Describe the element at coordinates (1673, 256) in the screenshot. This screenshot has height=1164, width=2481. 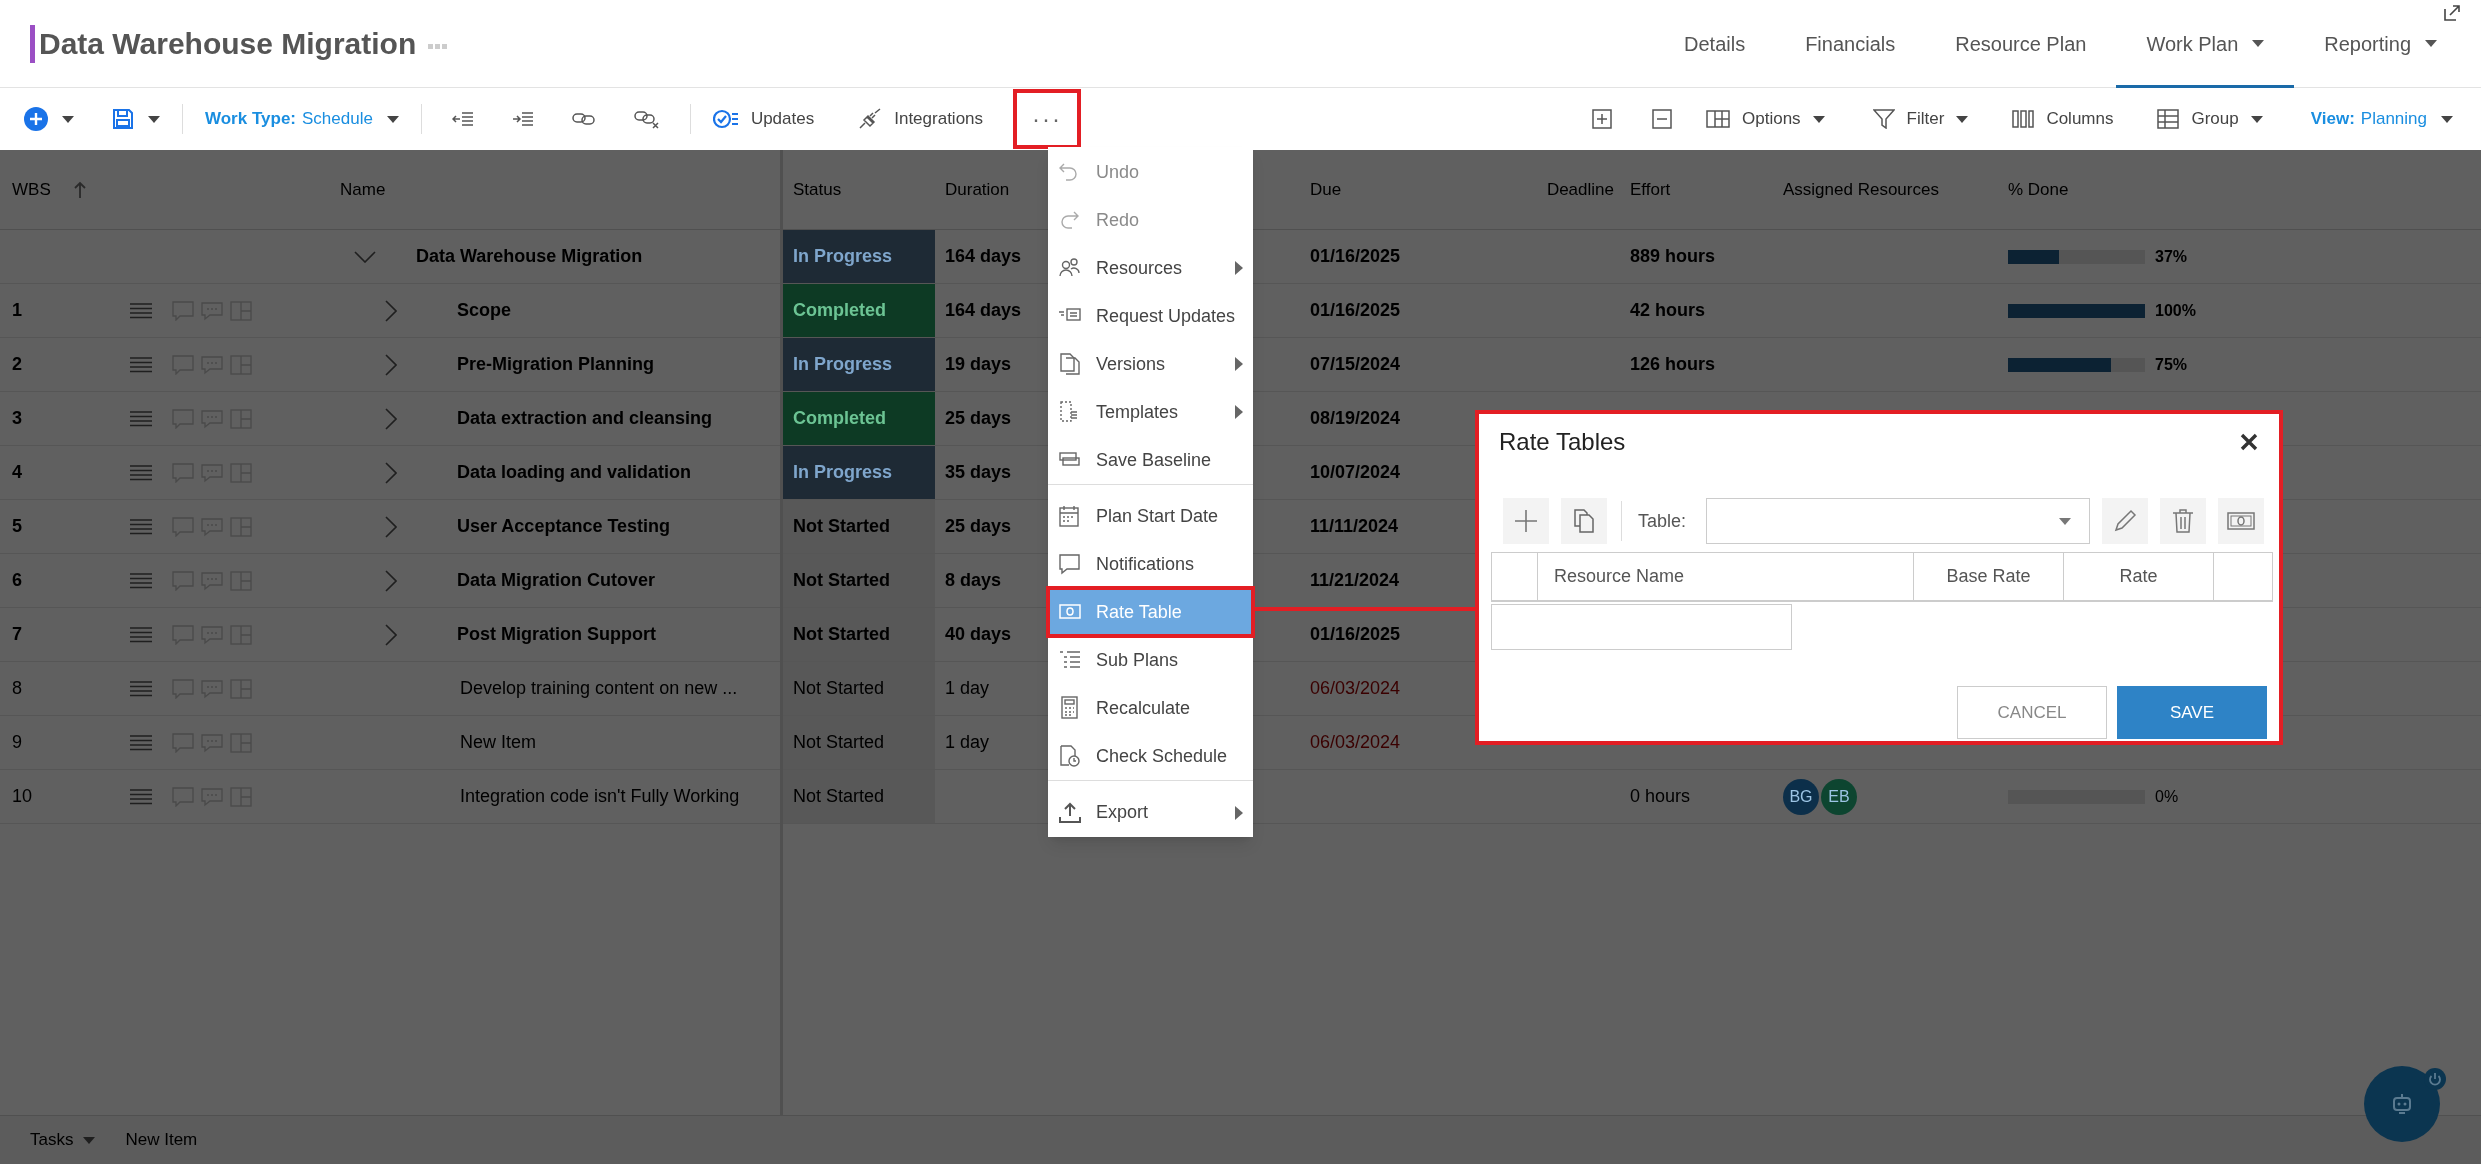
I see `effort-cell: 889 hours` at that location.